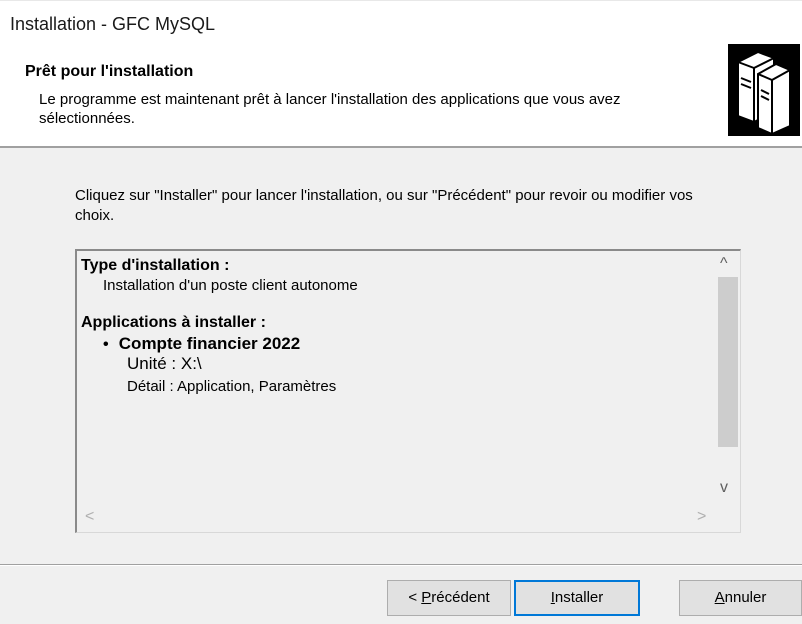  What do you see at coordinates (113, 24) in the screenshot?
I see `window-title: Installation - GFC MySQL` at bounding box center [113, 24].